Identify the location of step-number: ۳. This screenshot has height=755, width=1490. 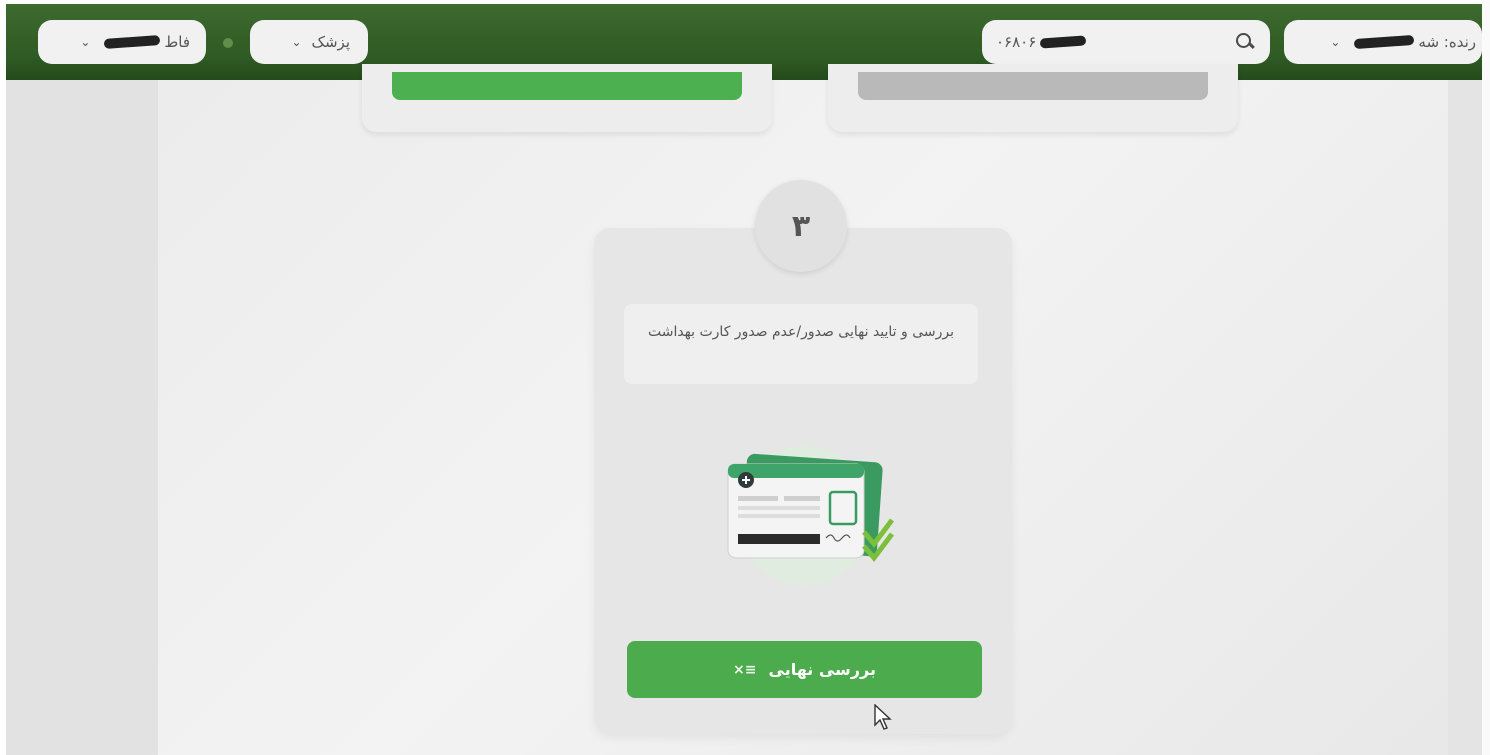
(801, 226).